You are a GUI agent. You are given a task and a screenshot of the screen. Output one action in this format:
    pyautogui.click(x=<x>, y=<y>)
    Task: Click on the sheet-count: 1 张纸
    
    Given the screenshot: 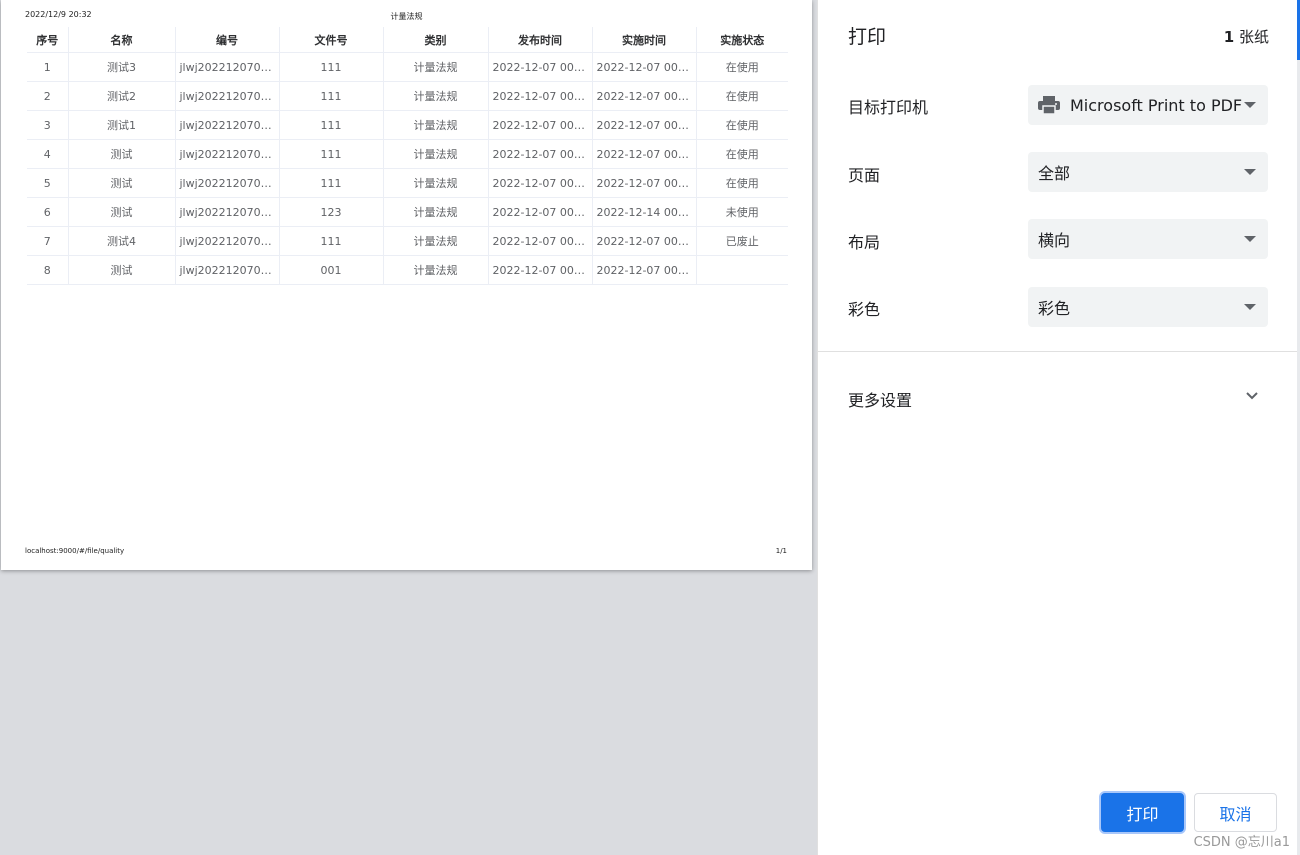 What is the action you would take?
    pyautogui.click(x=1246, y=36)
    